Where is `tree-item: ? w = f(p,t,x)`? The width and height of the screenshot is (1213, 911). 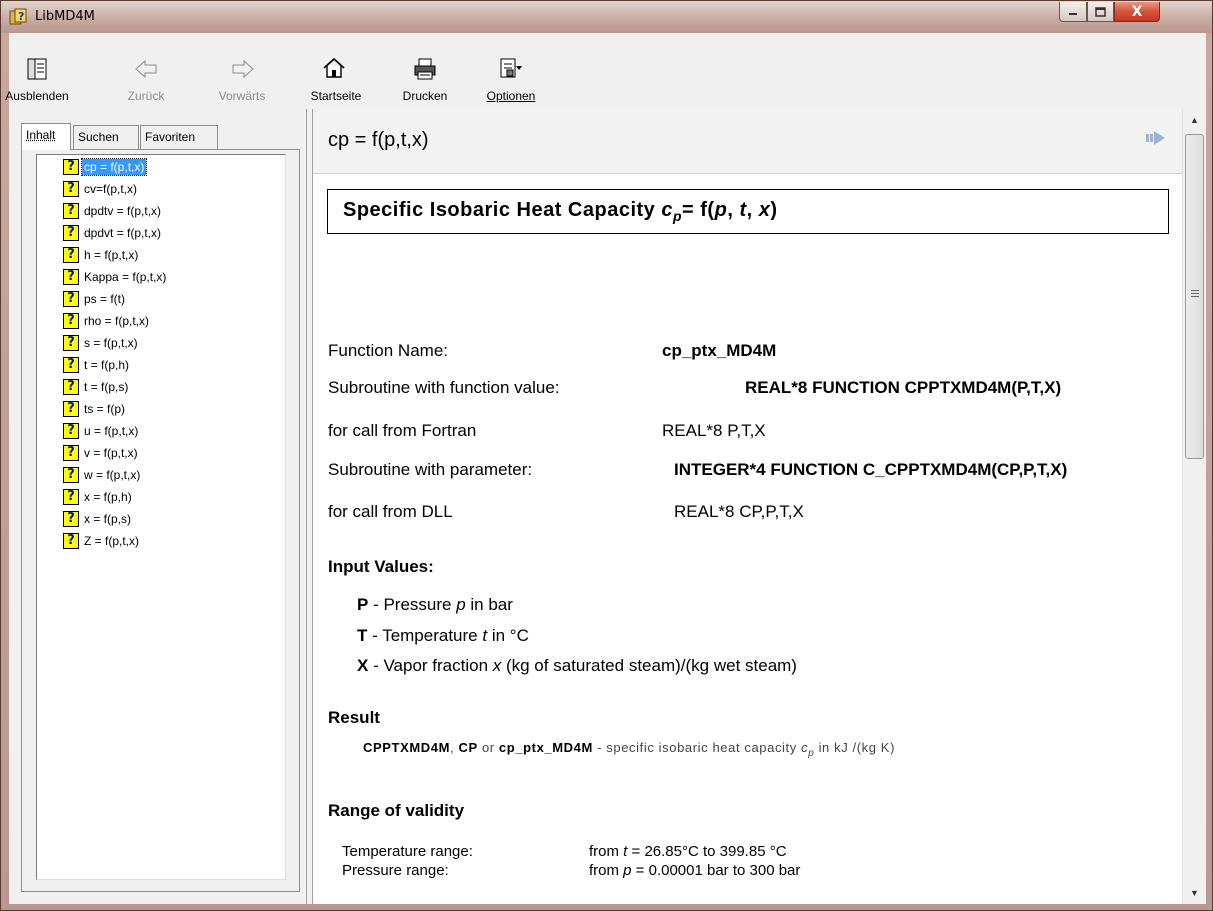
tree-item: ? w = f(p,t,x) is located at coordinates (102, 474).